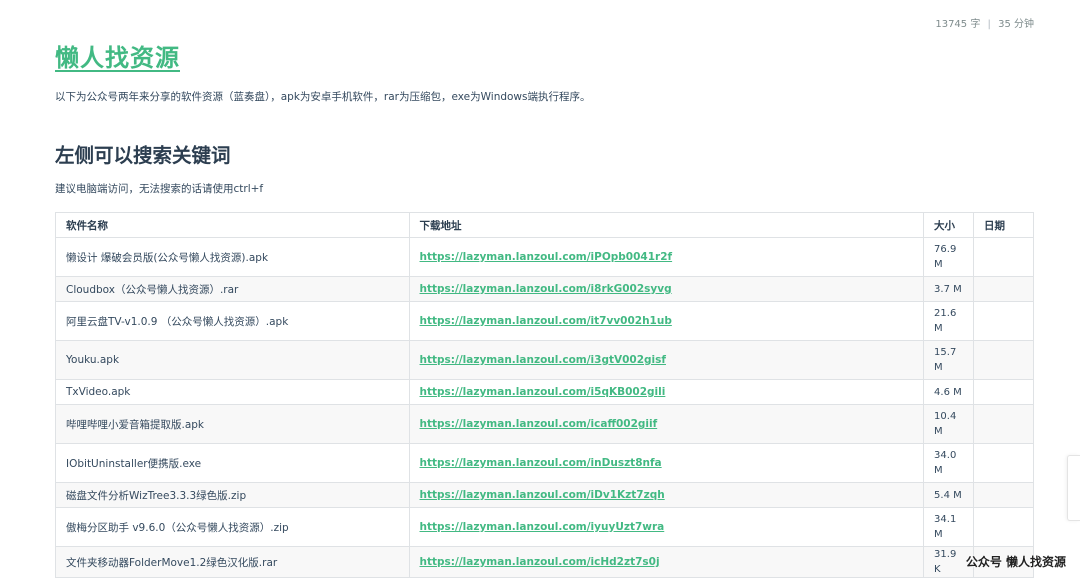  I want to click on header-date: 日期, so click(1003, 225).